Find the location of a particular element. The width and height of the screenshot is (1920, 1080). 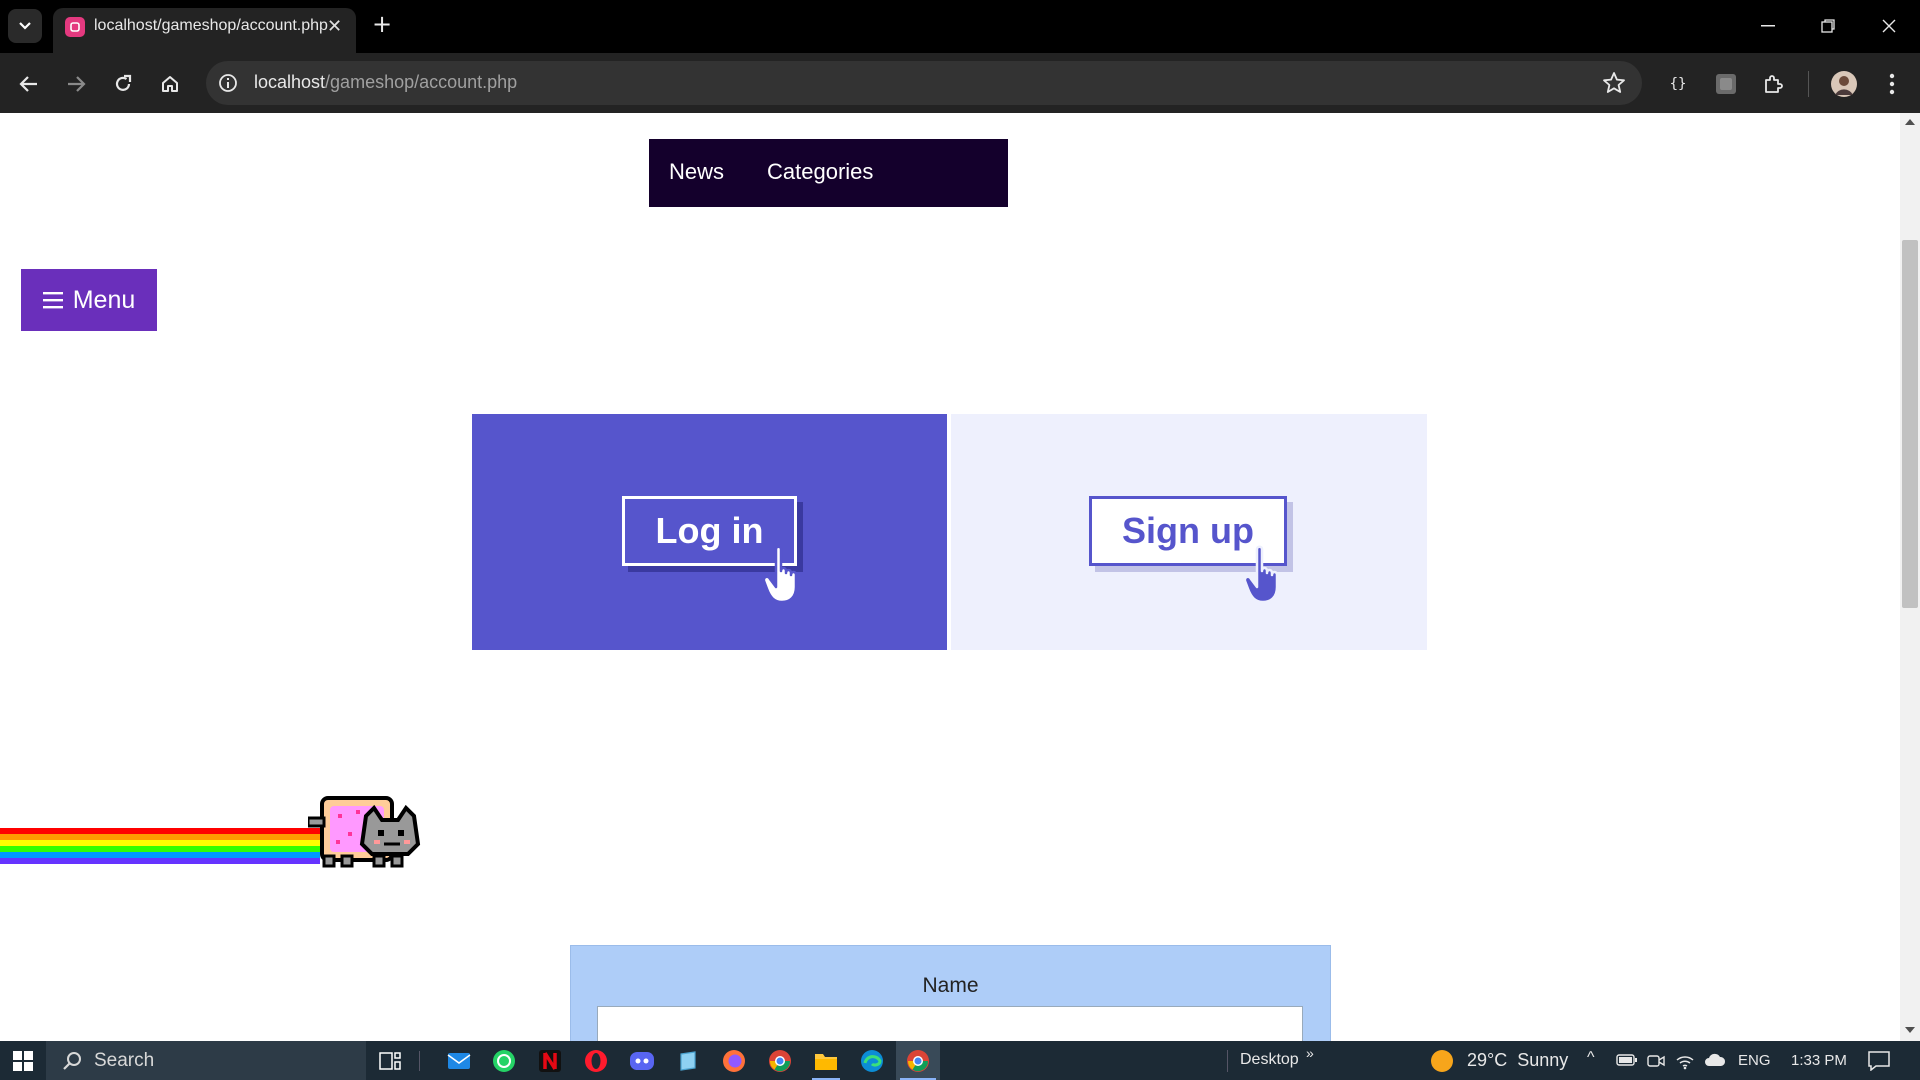

kebab-menu-icon is located at coordinates (1892, 84).